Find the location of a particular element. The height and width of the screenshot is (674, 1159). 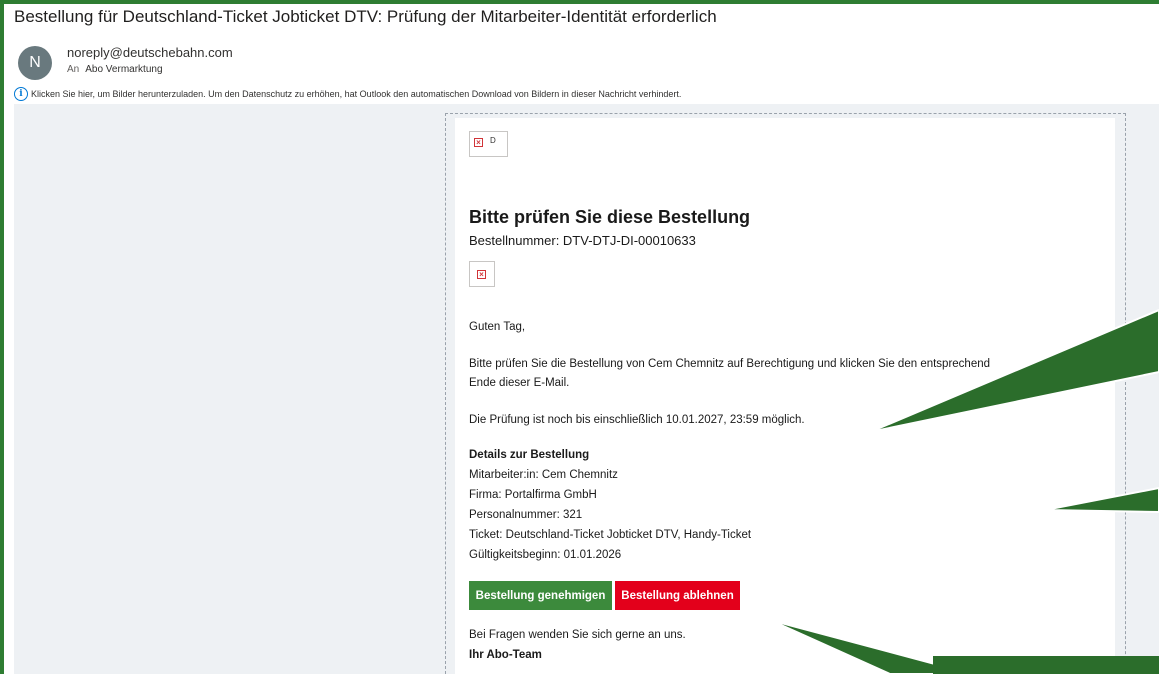

message-heading: Bitte prüfen Sie diese Bestellung is located at coordinates (610, 217).